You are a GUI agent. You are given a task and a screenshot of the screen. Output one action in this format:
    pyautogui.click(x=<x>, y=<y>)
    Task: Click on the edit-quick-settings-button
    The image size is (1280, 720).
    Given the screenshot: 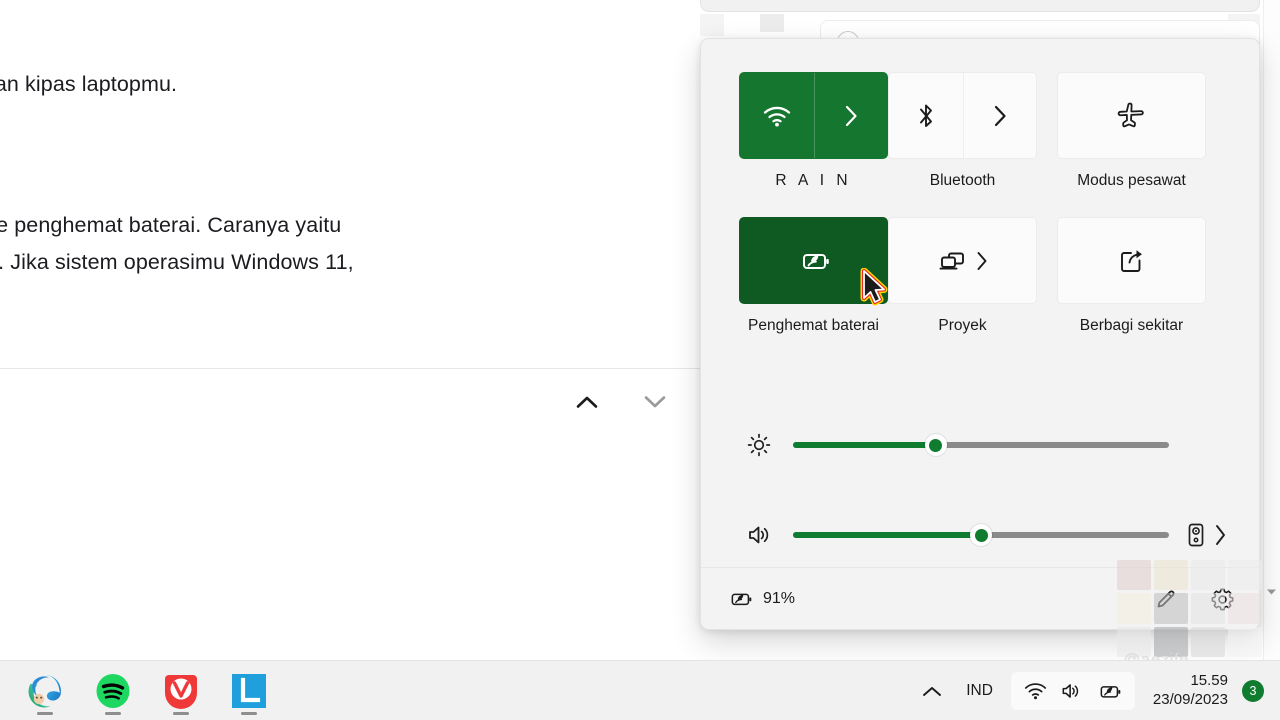 What is the action you would take?
    pyautogui.click(x=1166, y=599)
    